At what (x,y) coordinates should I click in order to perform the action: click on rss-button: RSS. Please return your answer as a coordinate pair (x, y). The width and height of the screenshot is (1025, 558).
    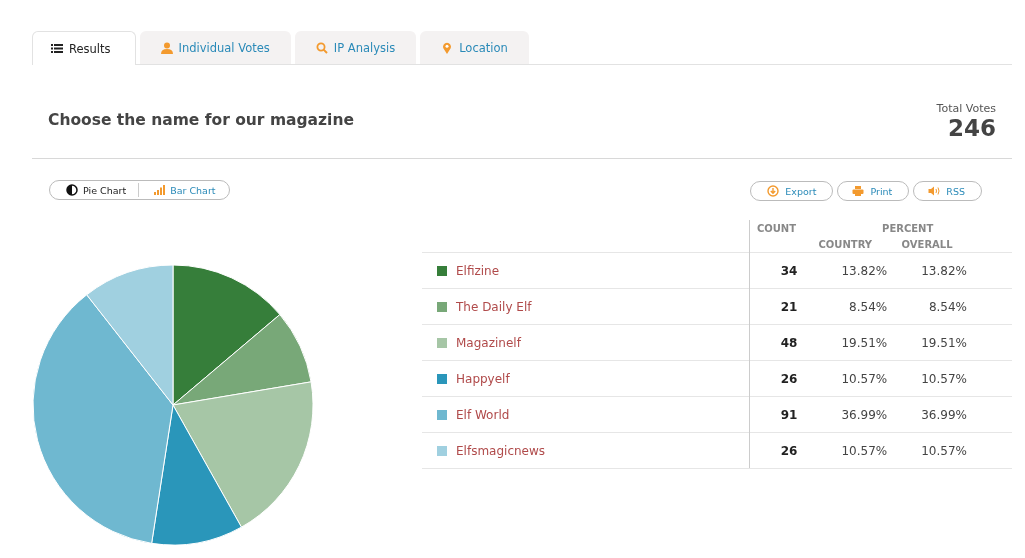
    Looking at the image, I should click on (947, 191).